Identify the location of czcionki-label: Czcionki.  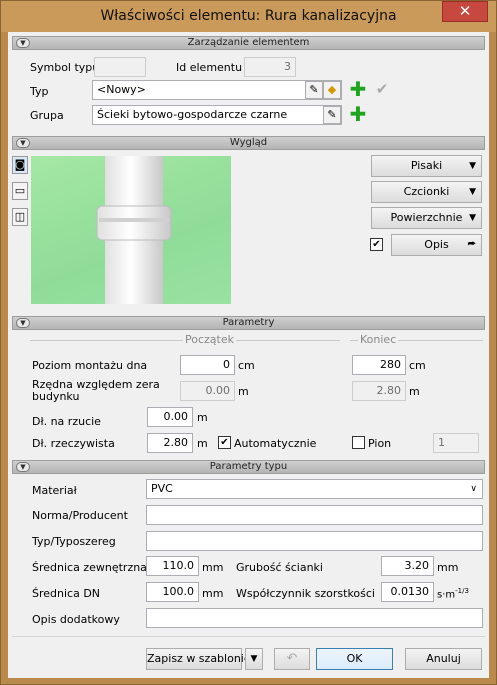
(426, 191).